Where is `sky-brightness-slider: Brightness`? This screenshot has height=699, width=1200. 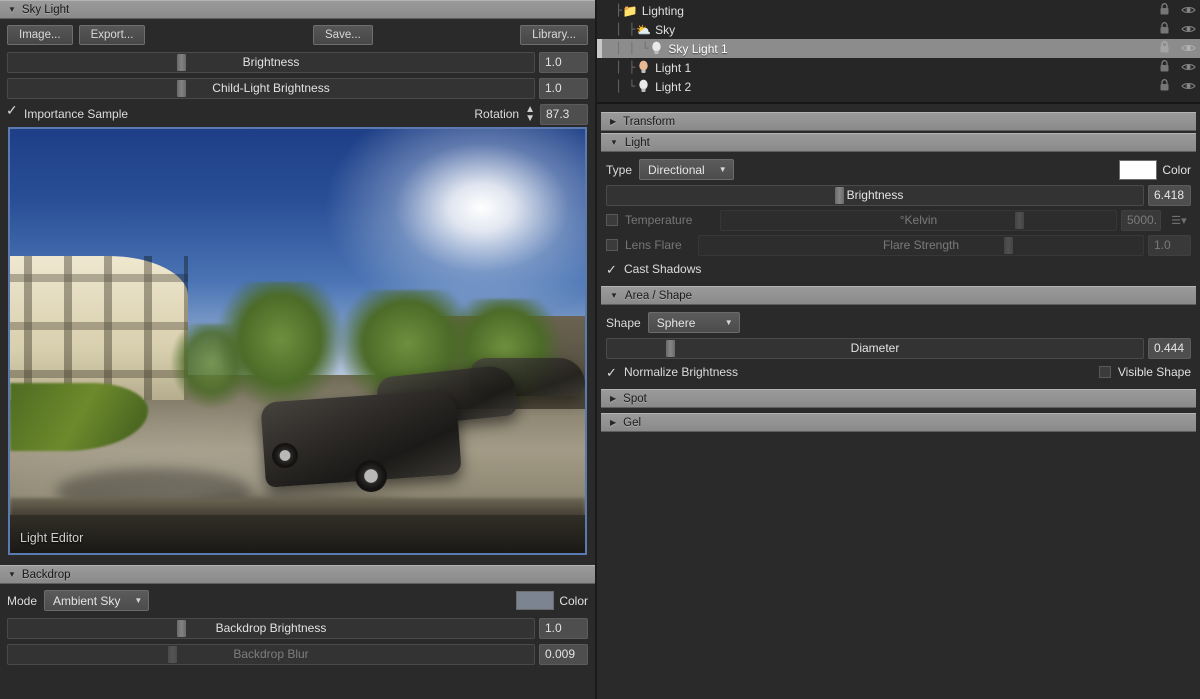
sky-brightness-slider: Brightness is located at coordinates (271, 62).